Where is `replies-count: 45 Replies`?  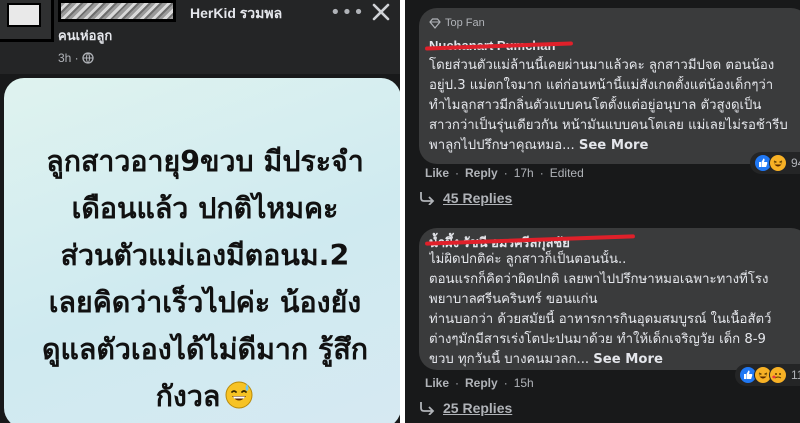
replies-count: 45 Replies is located at coordinates (477, 198).